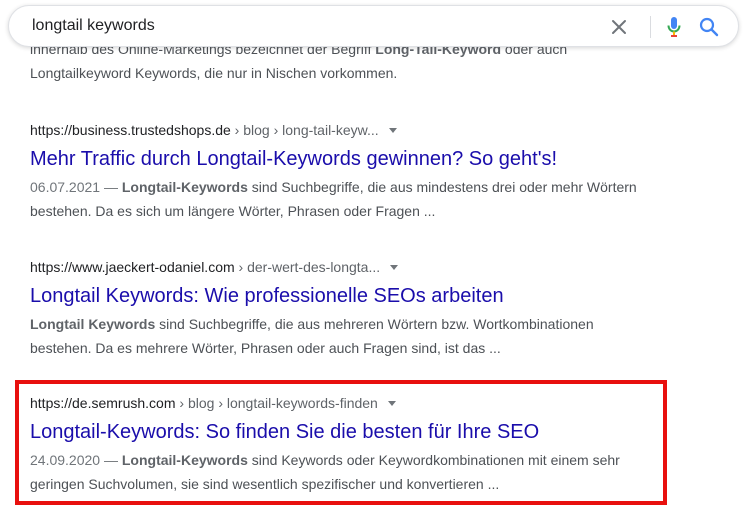 This screenshot has width=750, height=514. Describe the element at coordinates (103, 403) in the screenshot. I see `result-domain: https://de.semrush.com` at that location.